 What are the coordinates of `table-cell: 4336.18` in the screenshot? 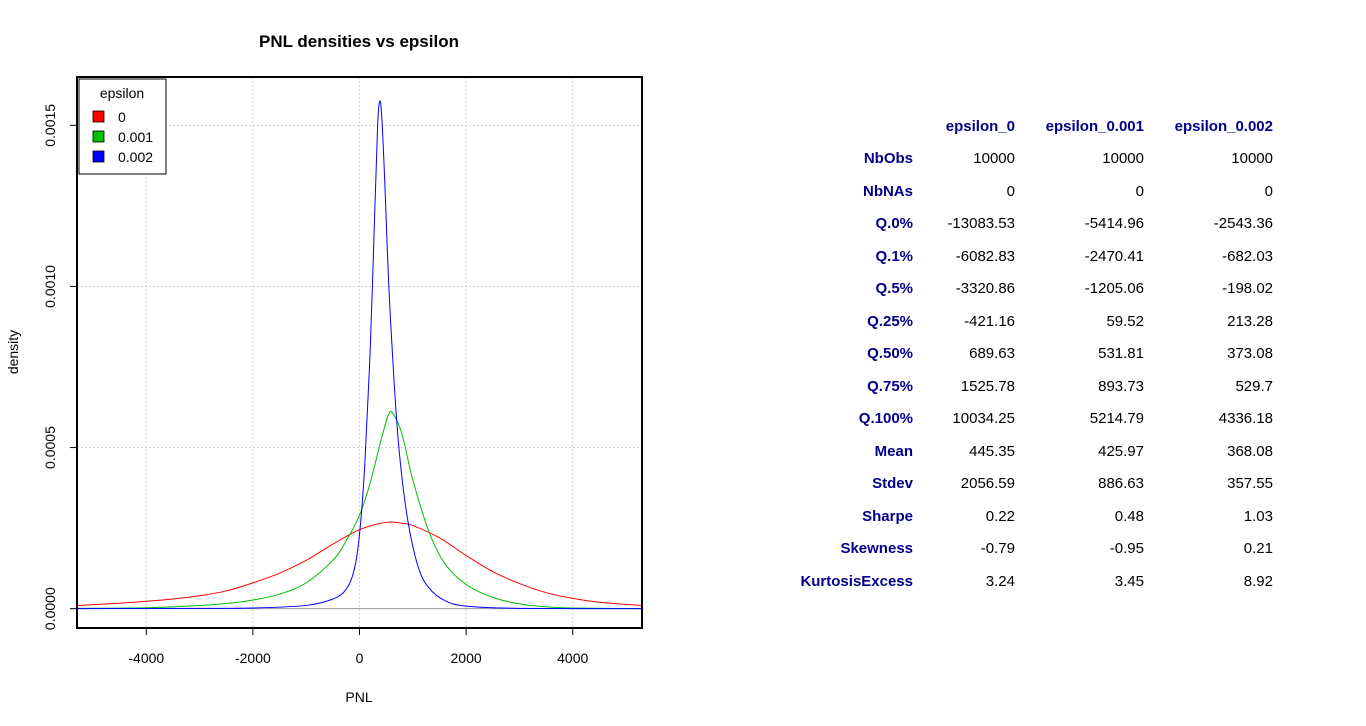 It's located at (1245, 419).